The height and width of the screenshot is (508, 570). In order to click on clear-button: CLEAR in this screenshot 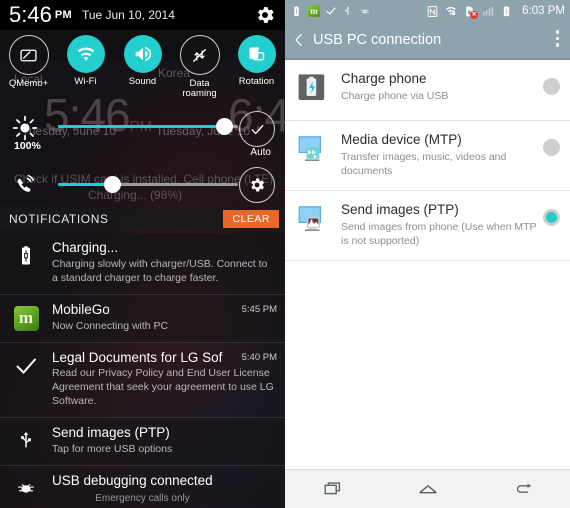, I will do `click(251, 219)`.